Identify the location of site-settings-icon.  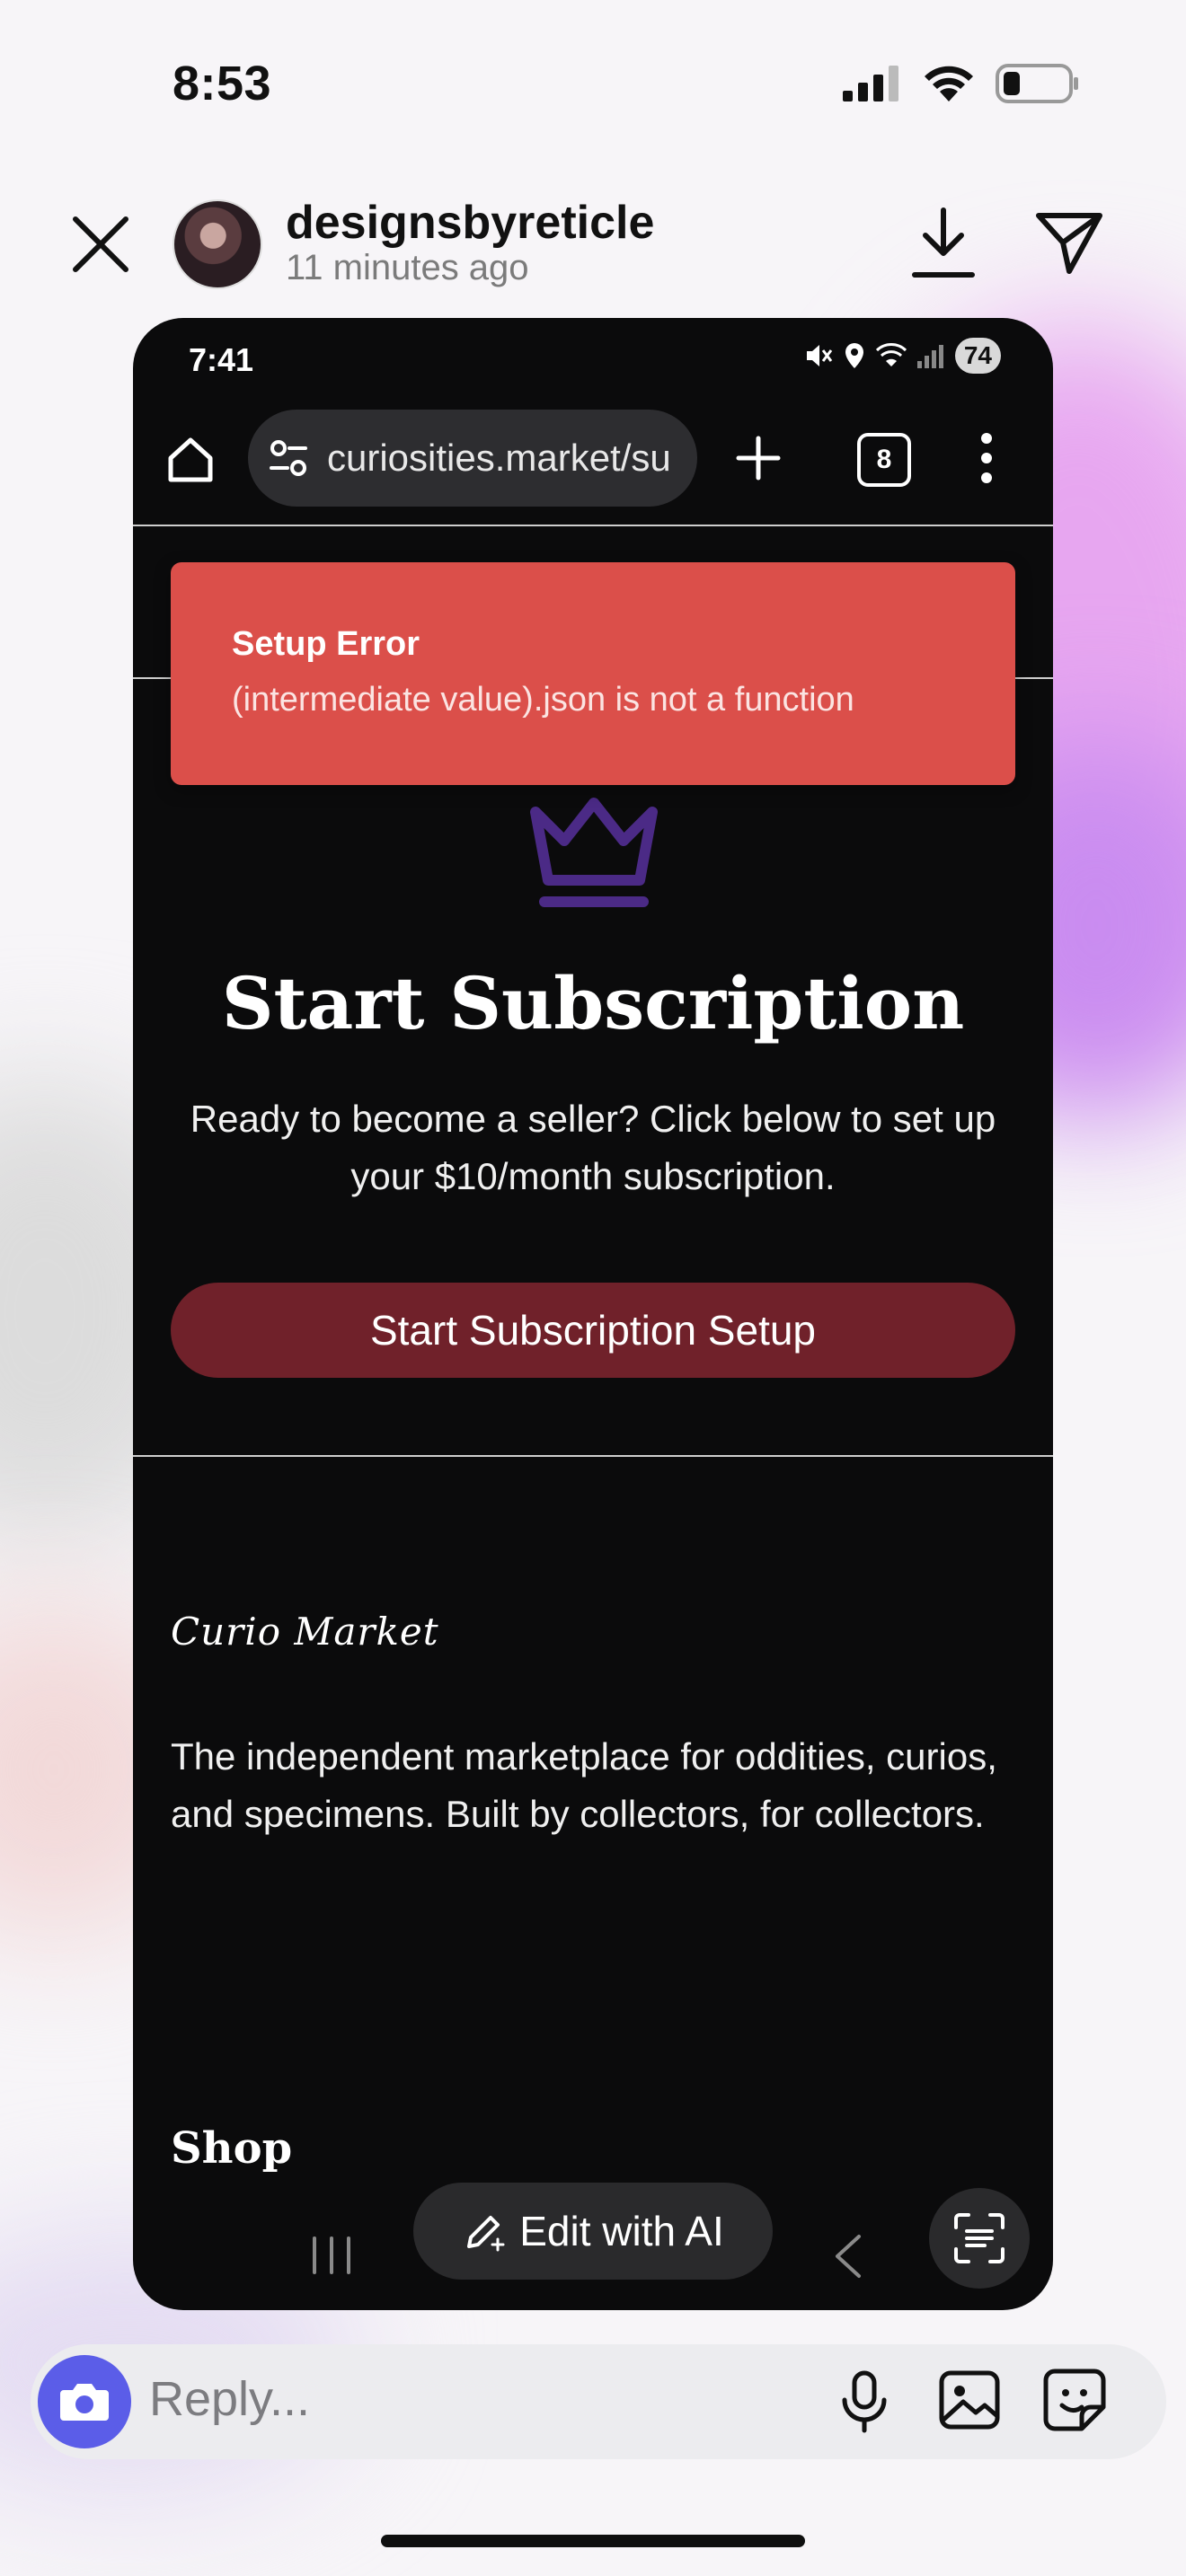
(288, 458).